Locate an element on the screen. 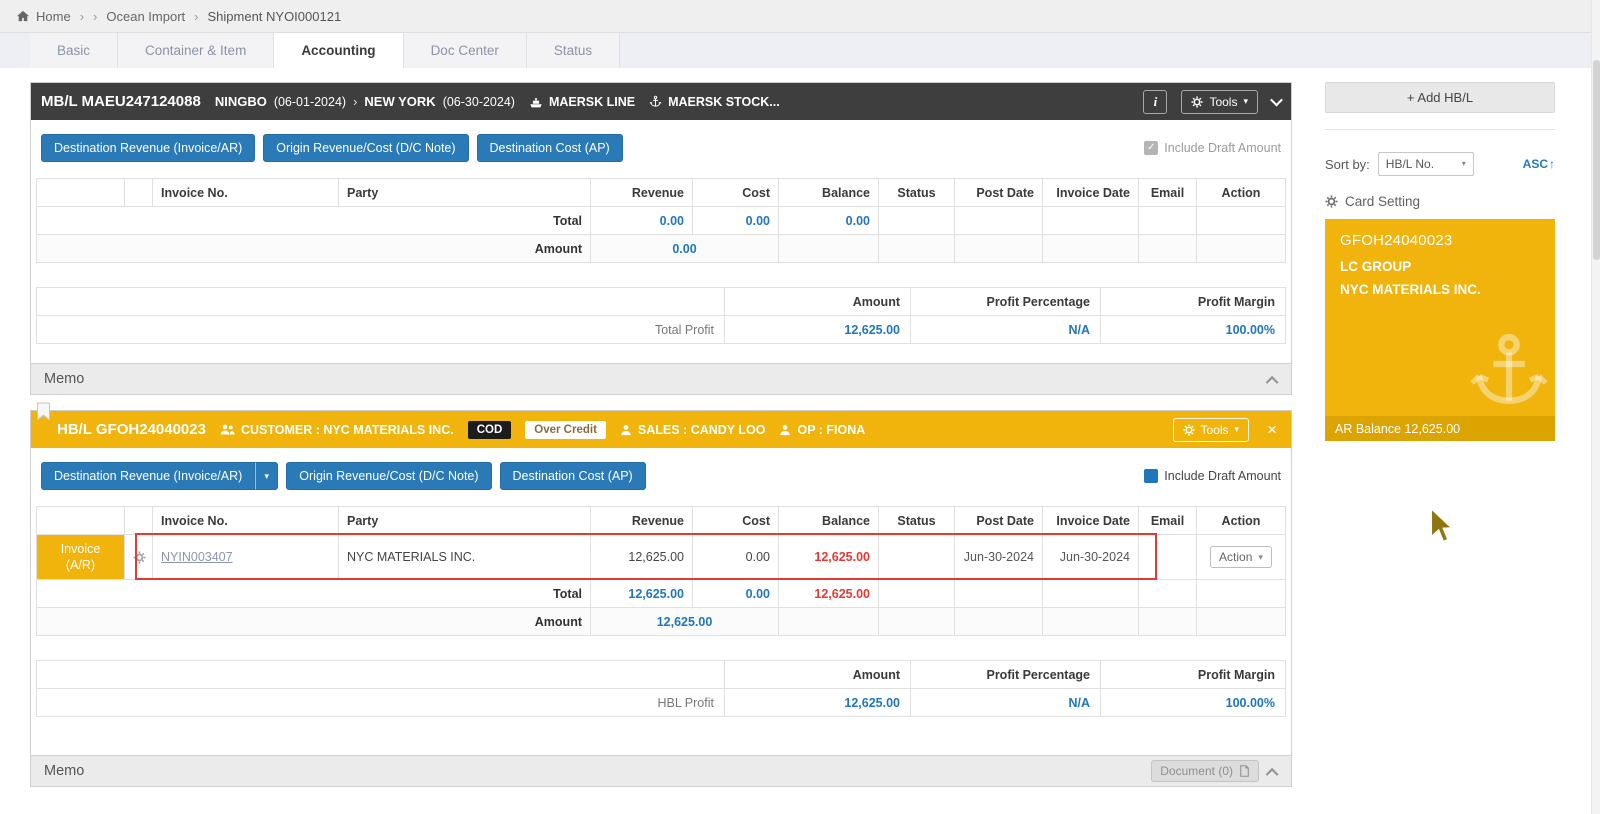  hbl-tools-button: Tools ▾ is located at coordinates (1211, 429).